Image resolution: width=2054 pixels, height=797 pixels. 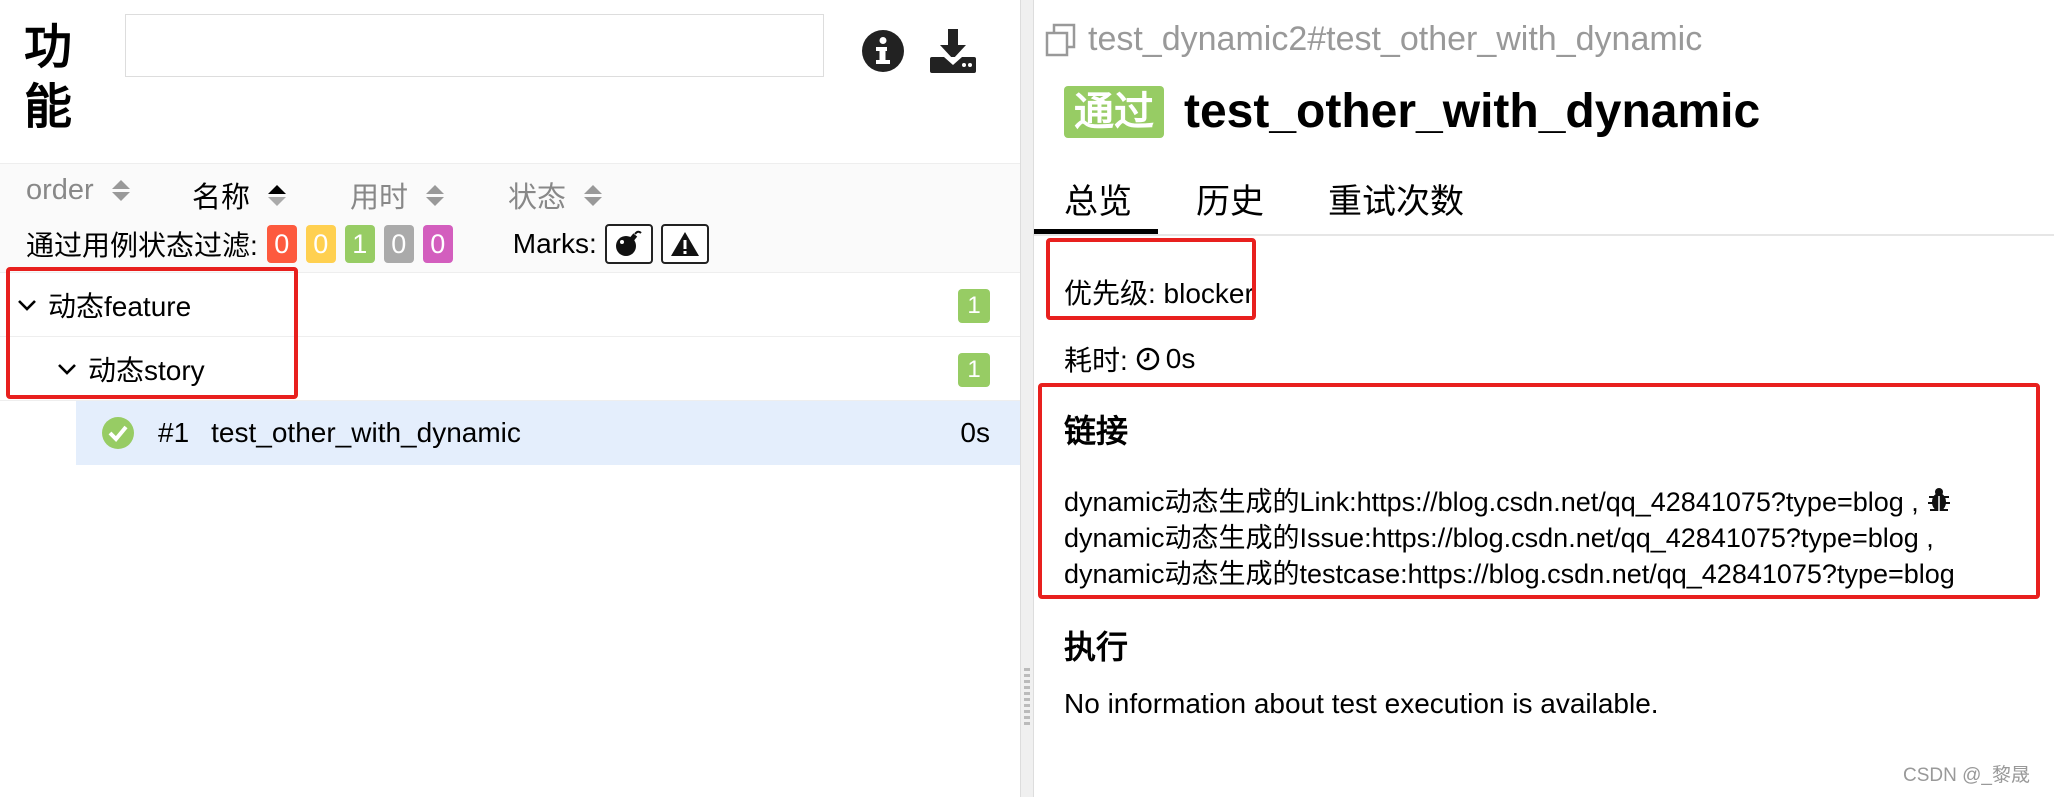 I want to click on status-filter: 通过用例状态过滤: 0 0 1 0 0 Marks:, so click(x=367, y=244).